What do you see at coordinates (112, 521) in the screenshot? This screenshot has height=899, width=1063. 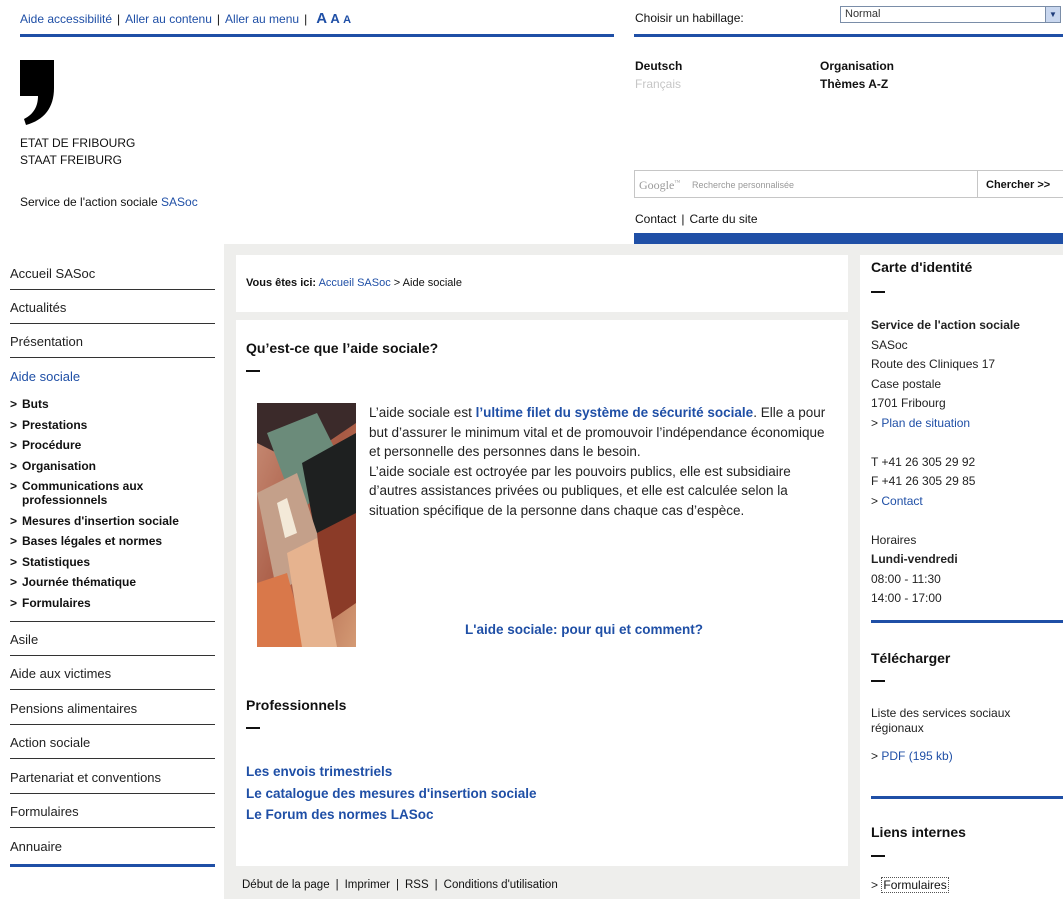 I see `subnav-item-mesures: Mesures d'insertion sociale` at bounding box center [112, 521].